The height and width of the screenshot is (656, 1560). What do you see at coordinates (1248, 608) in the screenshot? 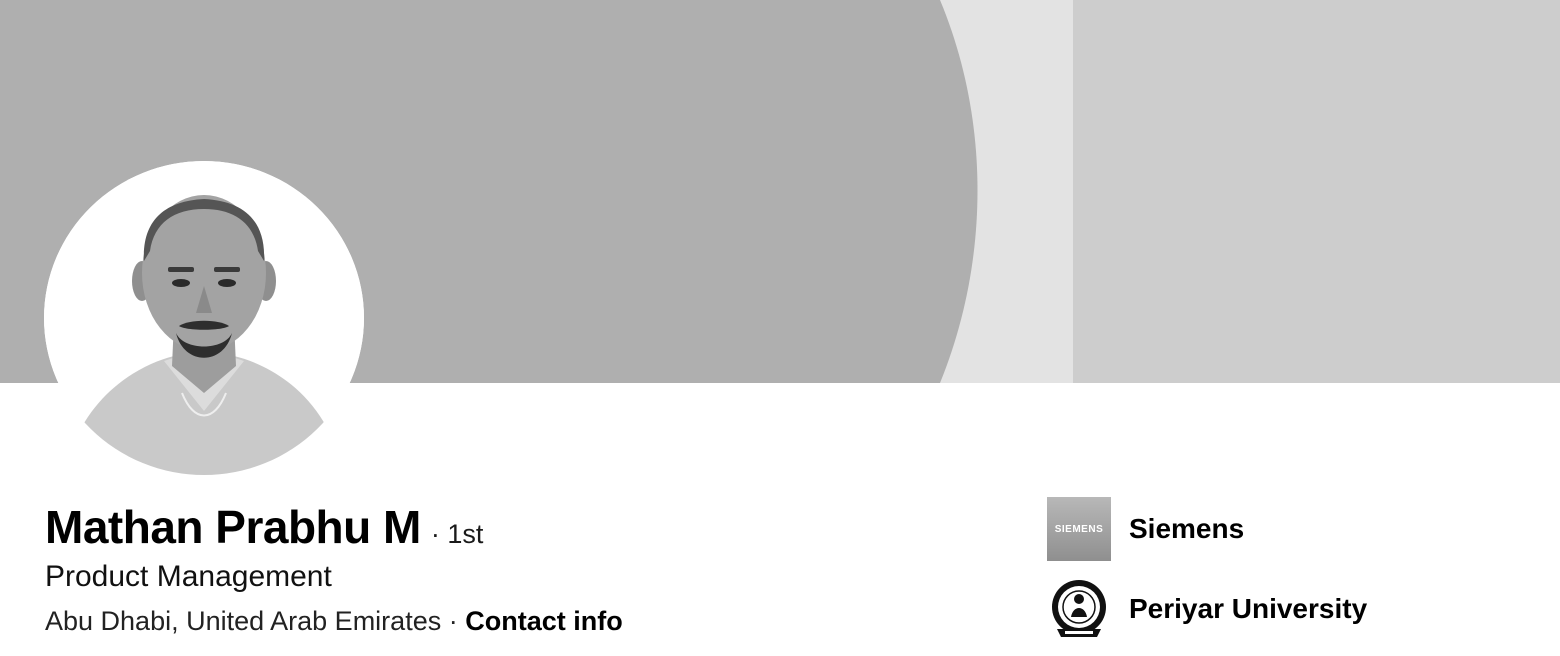
I see `school-name: Periyar University` at bounding box center [1248, 608].